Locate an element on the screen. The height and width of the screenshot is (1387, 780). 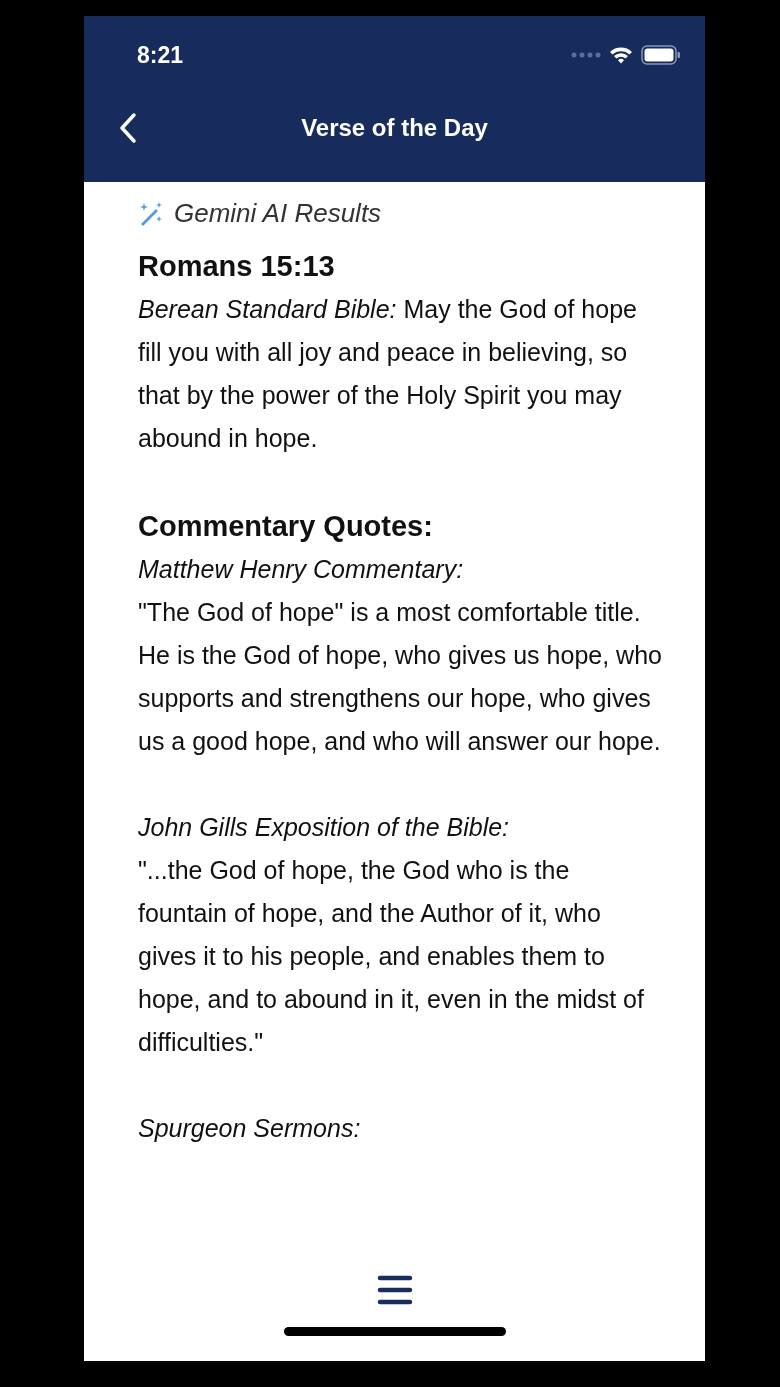
verse-reference: Romans 15:13 is located at coordinates (237, 266).